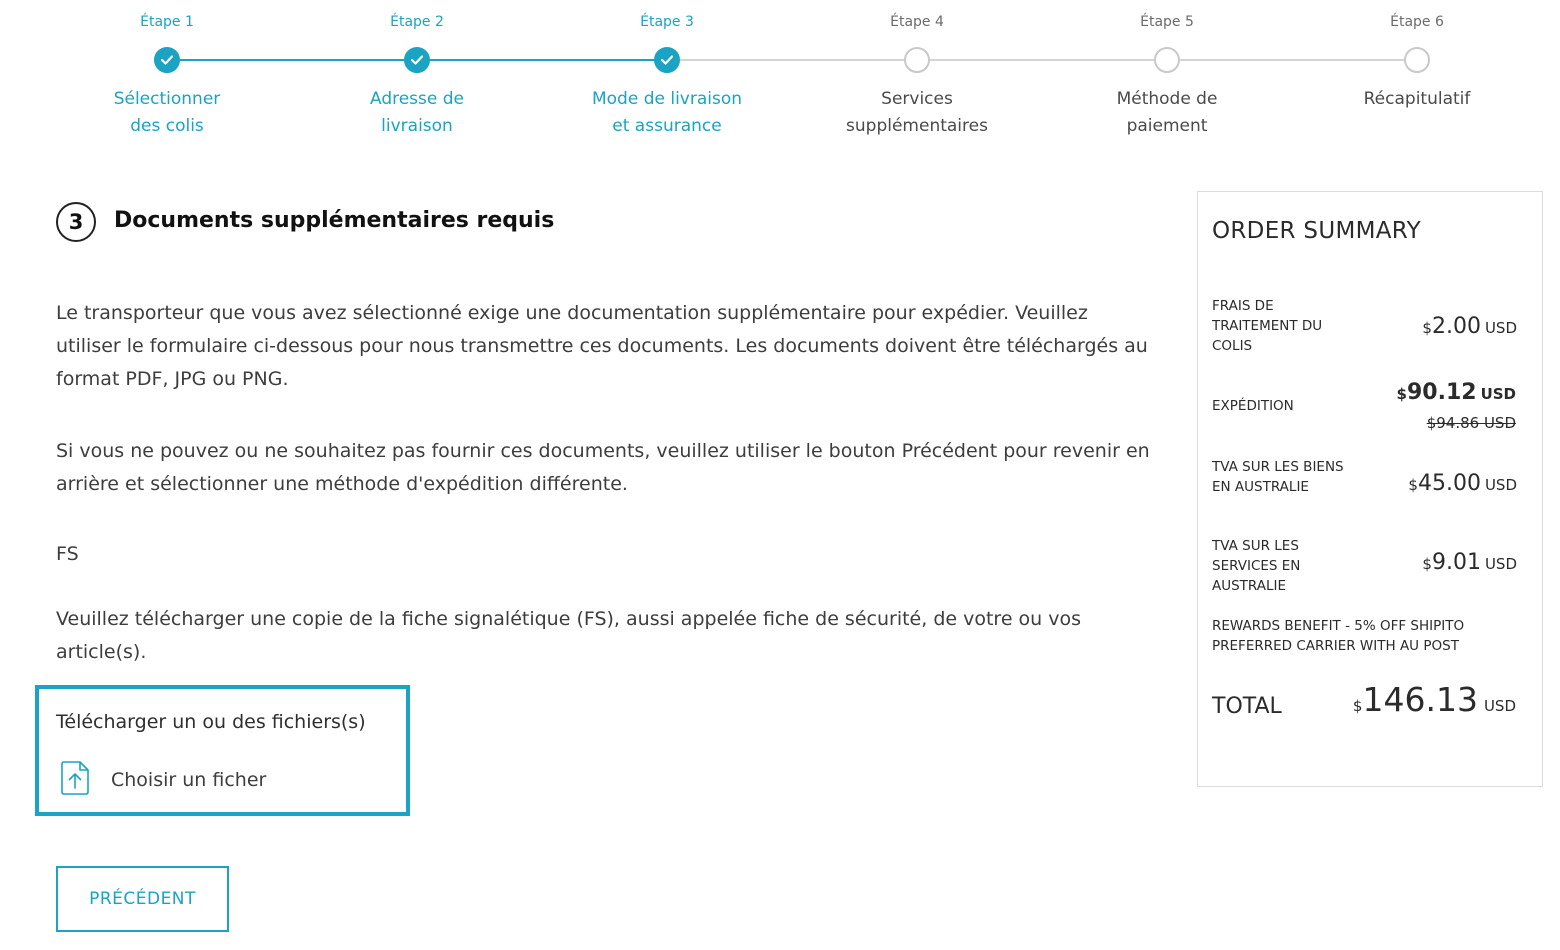 This screenshot has height=950, width=1560. What do you see at coordinates (417, 22) in the screenshot?
I see `step-number: Étape 2` at bounding box center [417, 22].